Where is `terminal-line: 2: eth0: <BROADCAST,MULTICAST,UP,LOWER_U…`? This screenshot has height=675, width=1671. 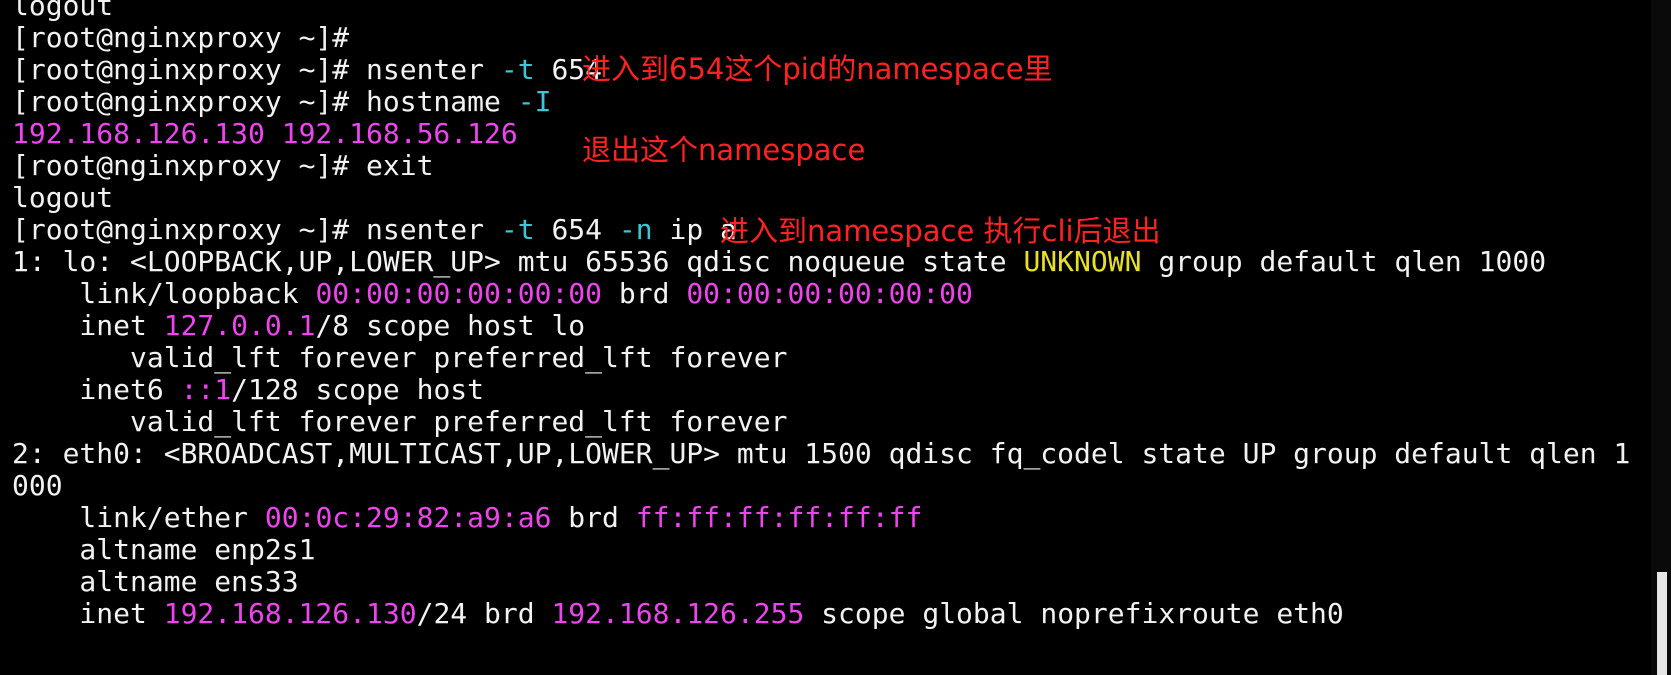 terminal-line: 2: eth0: <BROADCAST,MULTICAST,UP,LOWER_U… is located at coordinates (821, 454).